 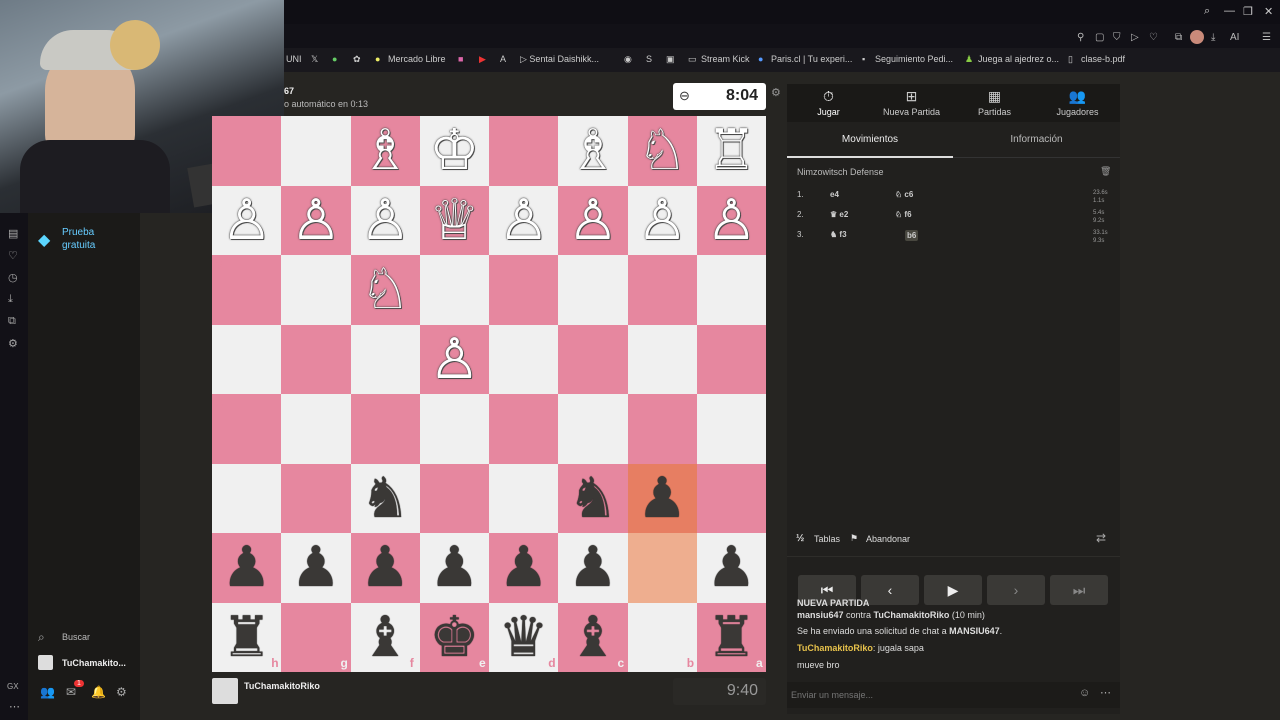 What do you see at coordinates (13, 233) in the screenshot?
I see `workspace-icon: ▤` at bounding box center [13, 233].